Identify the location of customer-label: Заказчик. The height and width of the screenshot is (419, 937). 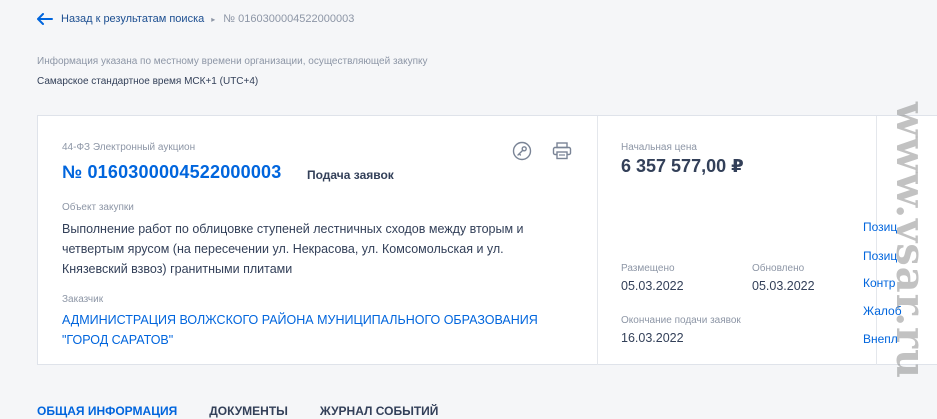
(83, 299).